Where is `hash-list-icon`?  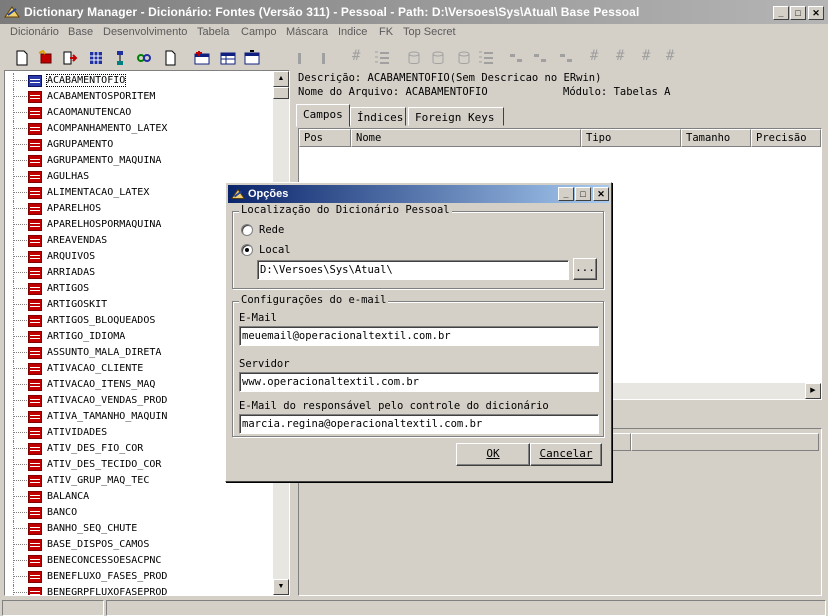 hash-list-icon is located at coordinates (382, 58).